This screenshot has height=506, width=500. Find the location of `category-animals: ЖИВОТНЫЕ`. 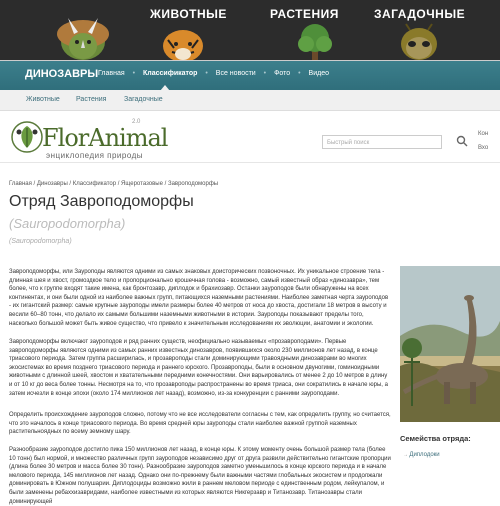

category-animals: ЖИВОТНЫЕ is located at coordinates (200, 30).